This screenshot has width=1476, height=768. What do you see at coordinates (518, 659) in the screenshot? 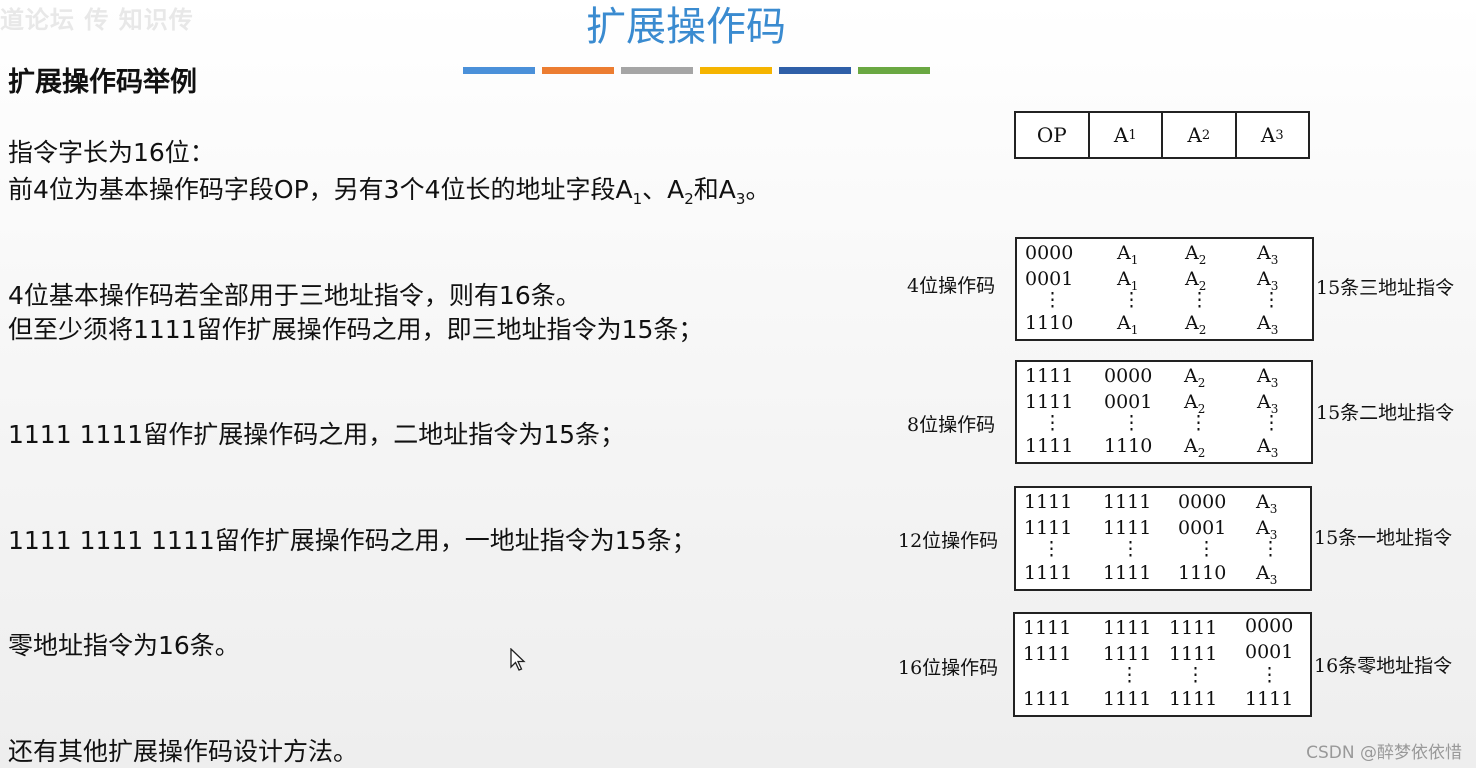
I see `mouse-cursor-icon` at bounding box center [518, 659].